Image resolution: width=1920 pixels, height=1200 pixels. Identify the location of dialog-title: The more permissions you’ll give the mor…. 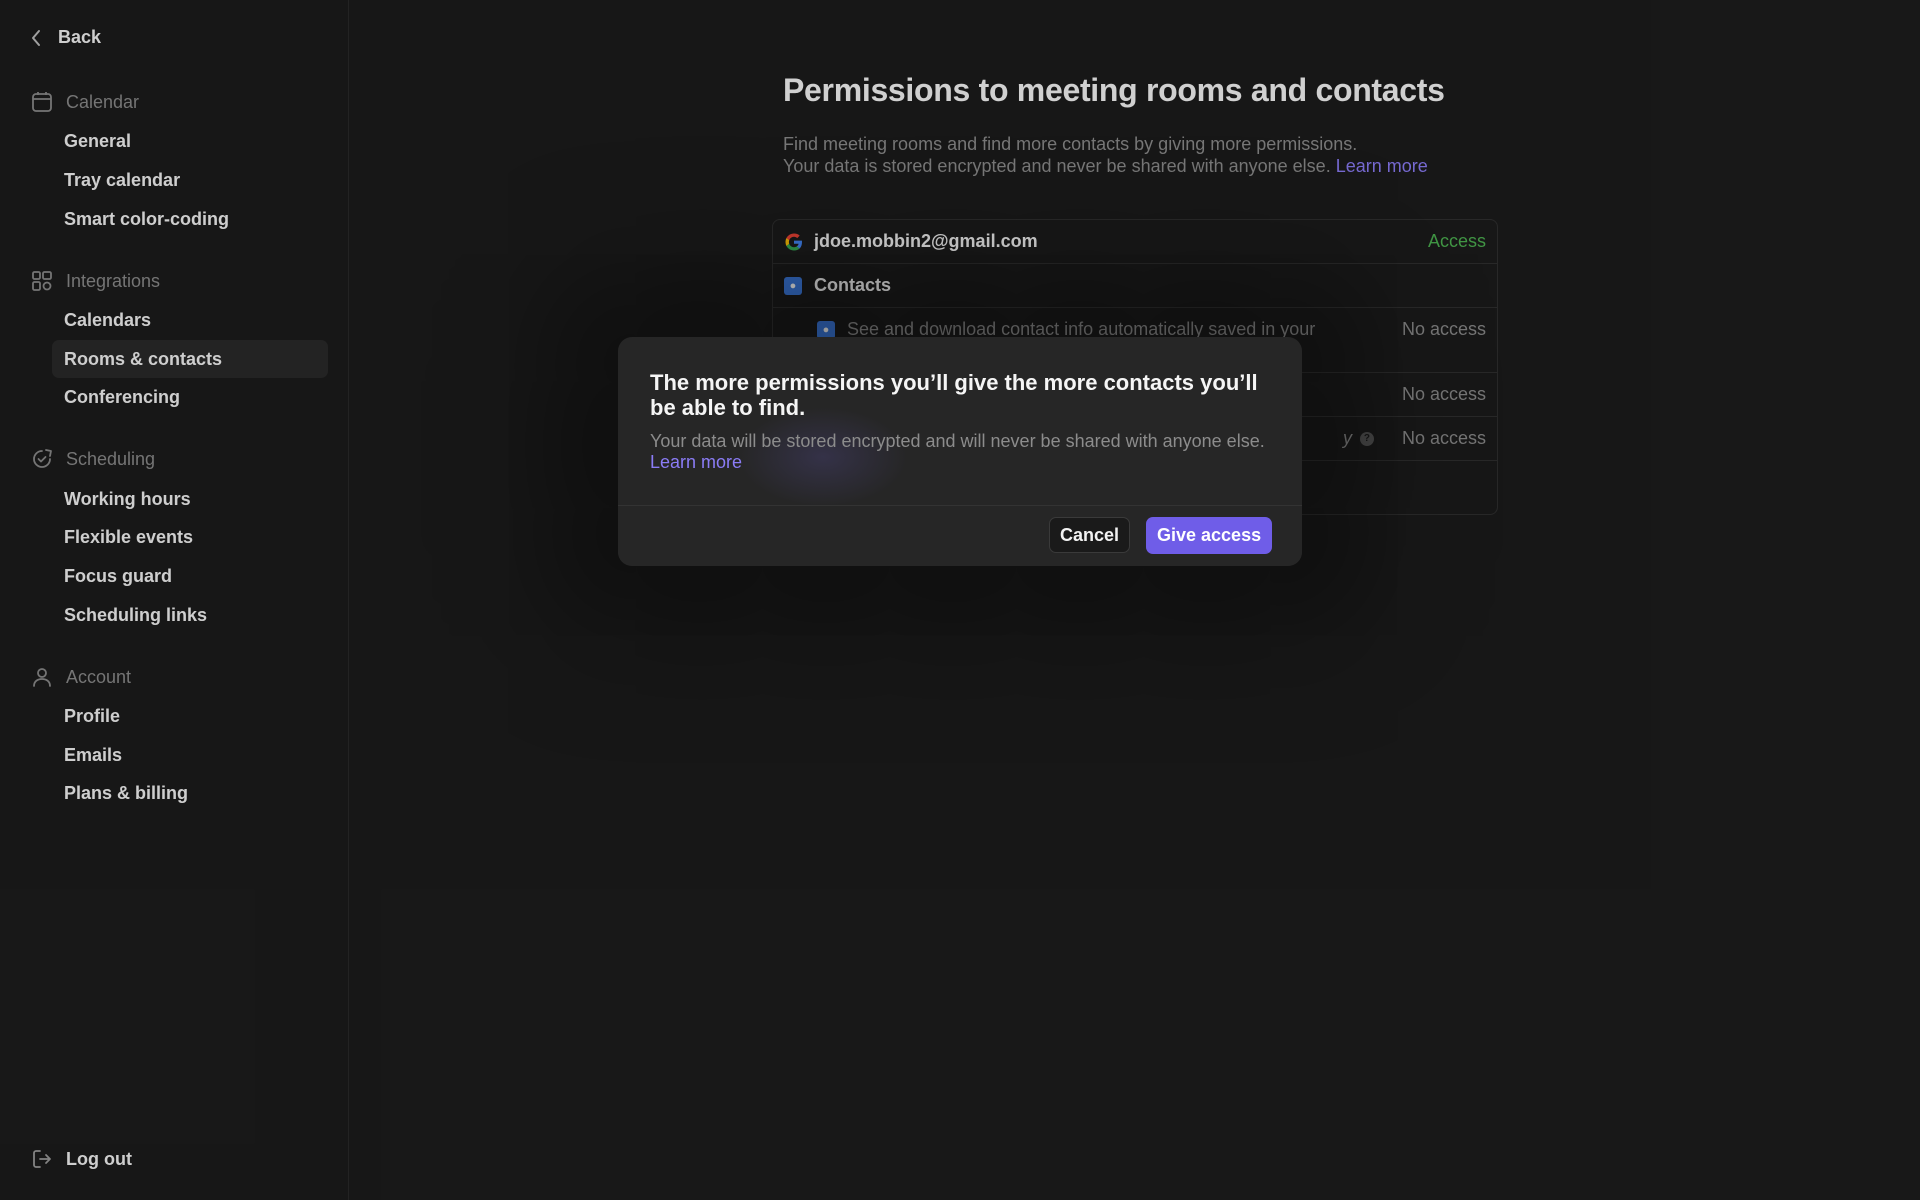
(954, 395).